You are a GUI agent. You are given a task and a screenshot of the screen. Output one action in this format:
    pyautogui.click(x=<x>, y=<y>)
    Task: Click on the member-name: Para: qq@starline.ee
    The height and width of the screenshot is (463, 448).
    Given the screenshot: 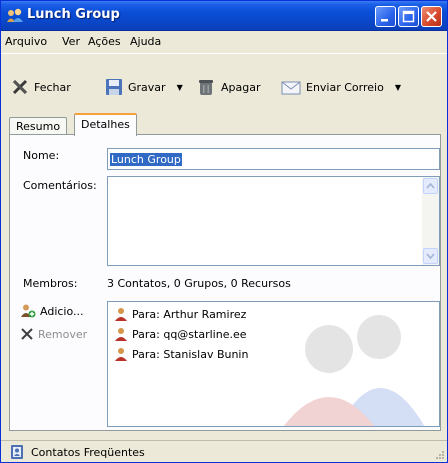 What is the action you would take?
    pyautogui.click(x=189, y=334)
    